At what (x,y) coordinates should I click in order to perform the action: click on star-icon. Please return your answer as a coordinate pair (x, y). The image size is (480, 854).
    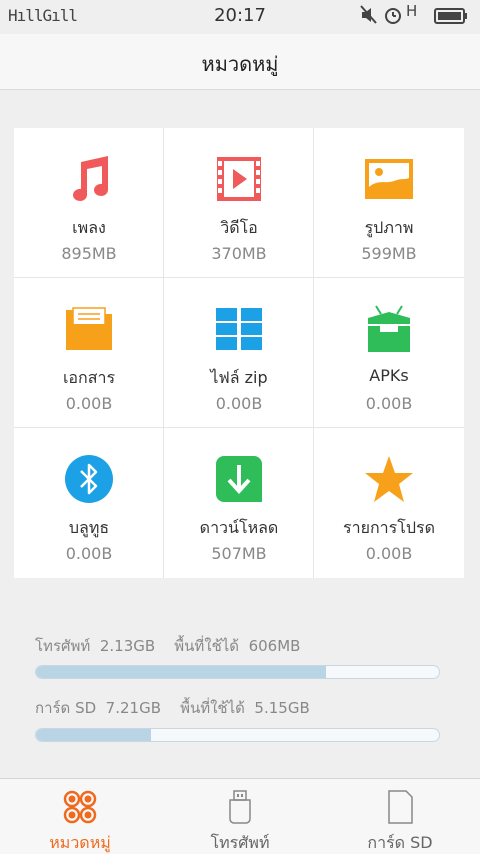
    Looking at the image, I should click on (389, 479).